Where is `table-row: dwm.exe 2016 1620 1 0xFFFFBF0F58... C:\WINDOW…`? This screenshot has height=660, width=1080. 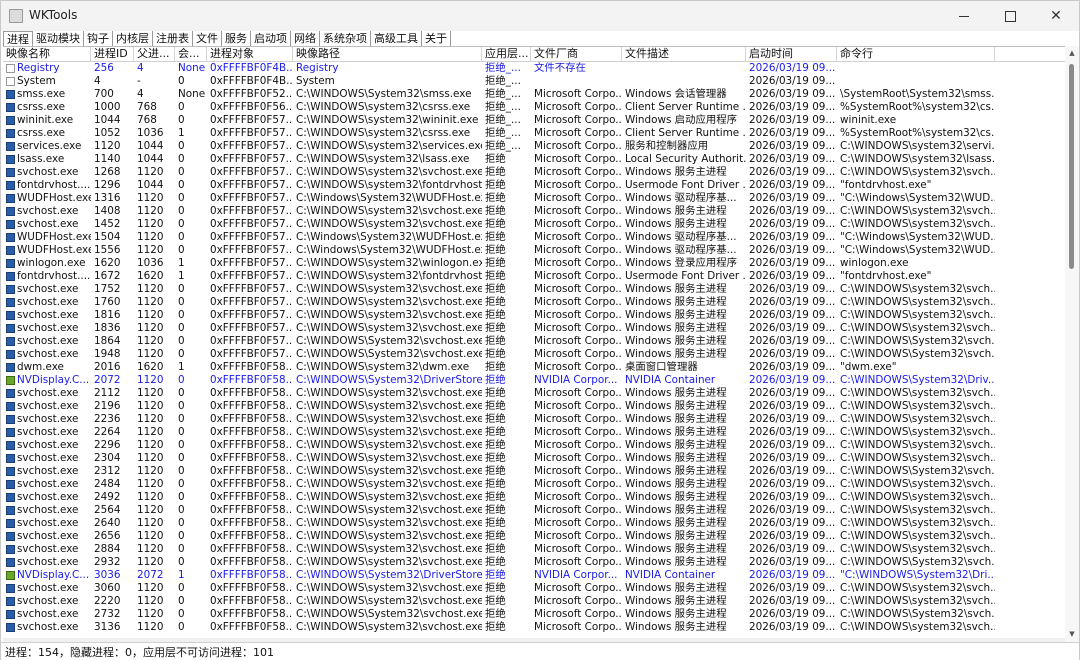 table-row: dwm.exe 2016 1620 1 0xFFFFBF0F58... C:\WINDOW… is located at coordinates (534, 367).